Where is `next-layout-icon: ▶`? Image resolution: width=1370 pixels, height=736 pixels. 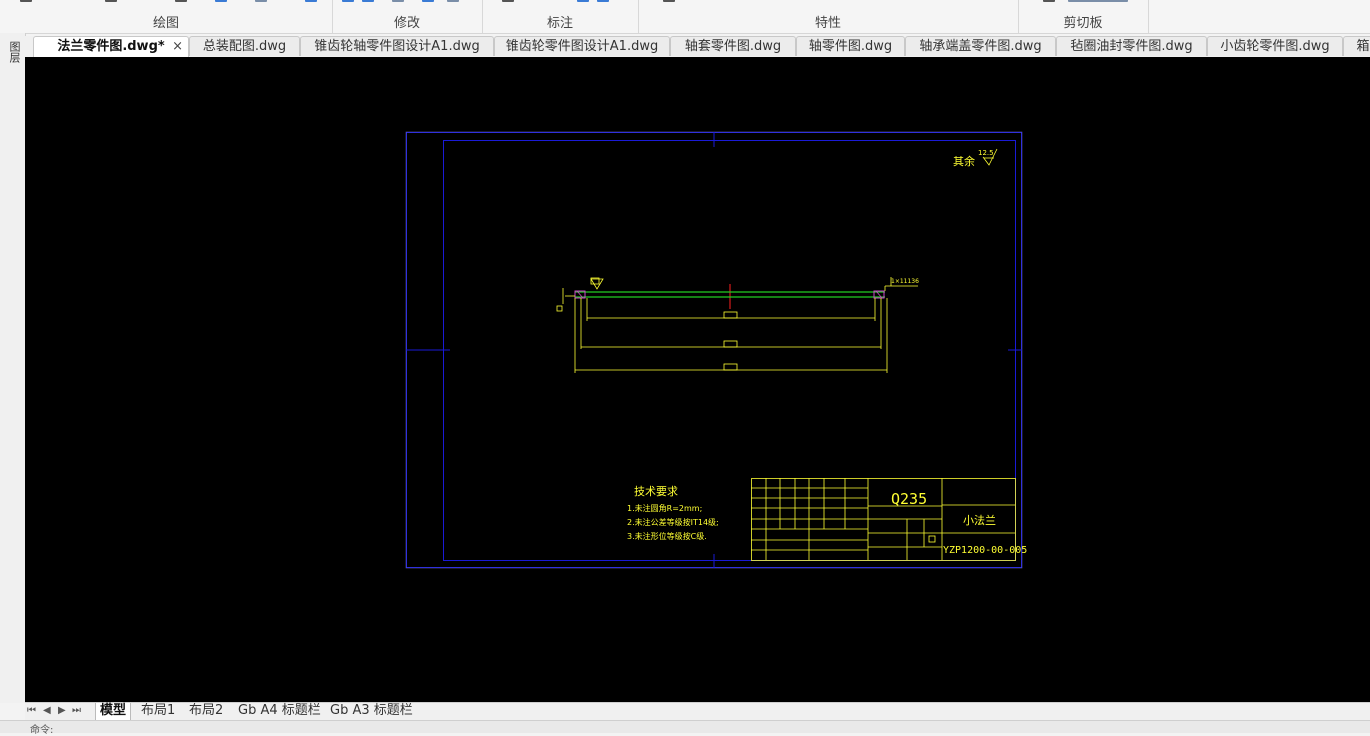 next-layout-icon: ▶ is located at coordinates (62, 710).